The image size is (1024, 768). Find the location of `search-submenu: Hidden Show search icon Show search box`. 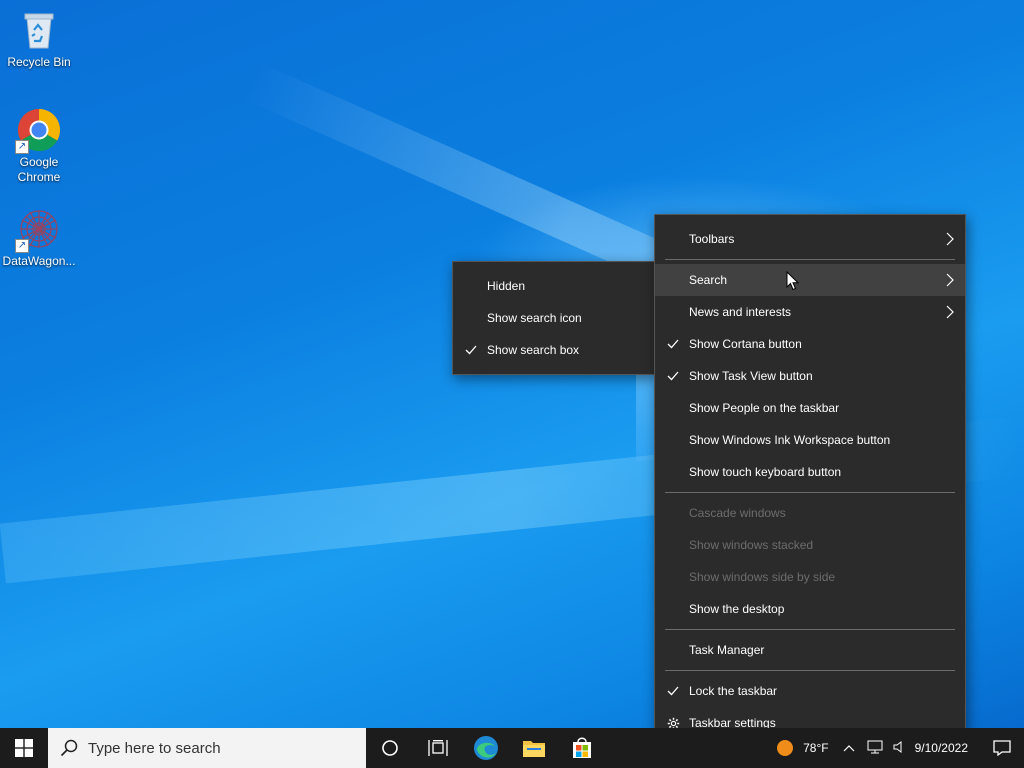

search-submenu: Hidden Show search icon Show search box is located at coordinates (554, 318).